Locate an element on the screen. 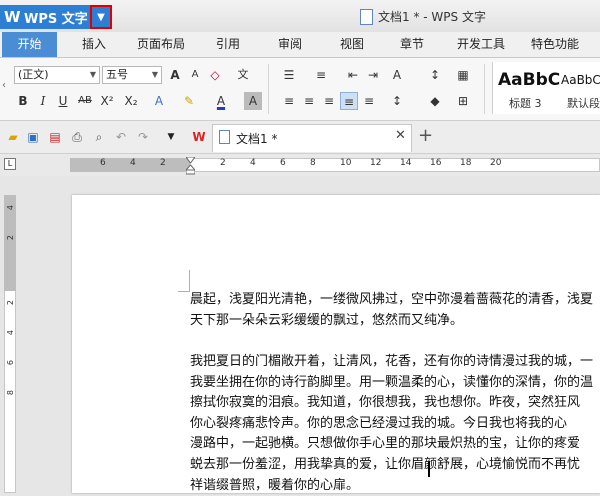  open-folder-icon: ▰ is located at coordinates (13, 137).